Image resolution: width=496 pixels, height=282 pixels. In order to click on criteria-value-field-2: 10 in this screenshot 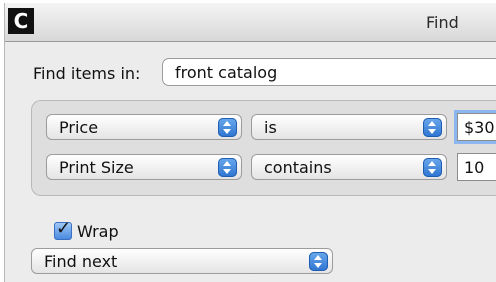, I will do `click(476, 167)`.